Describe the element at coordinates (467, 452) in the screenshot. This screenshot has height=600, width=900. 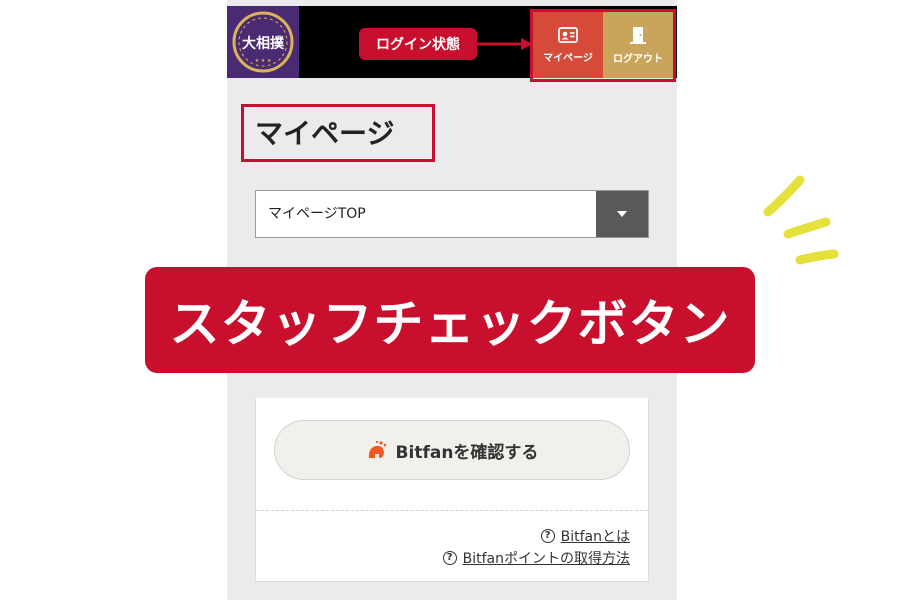
I see `bitfan-check-button-label: Bitfanを確認する` at that location.